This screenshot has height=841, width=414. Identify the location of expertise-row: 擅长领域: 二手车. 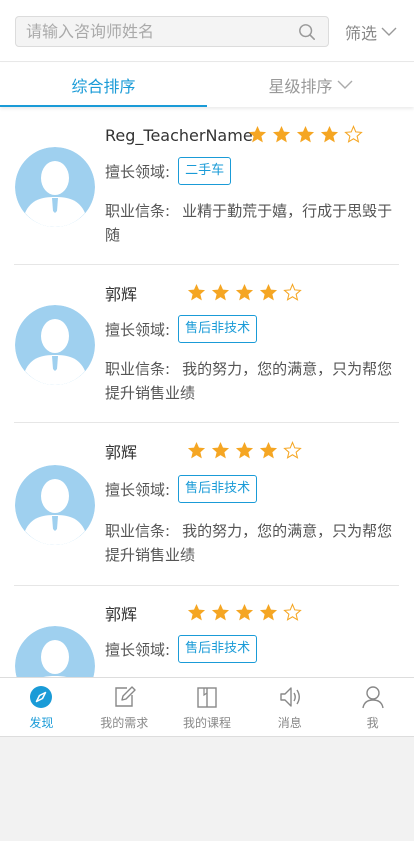
(168, 171).